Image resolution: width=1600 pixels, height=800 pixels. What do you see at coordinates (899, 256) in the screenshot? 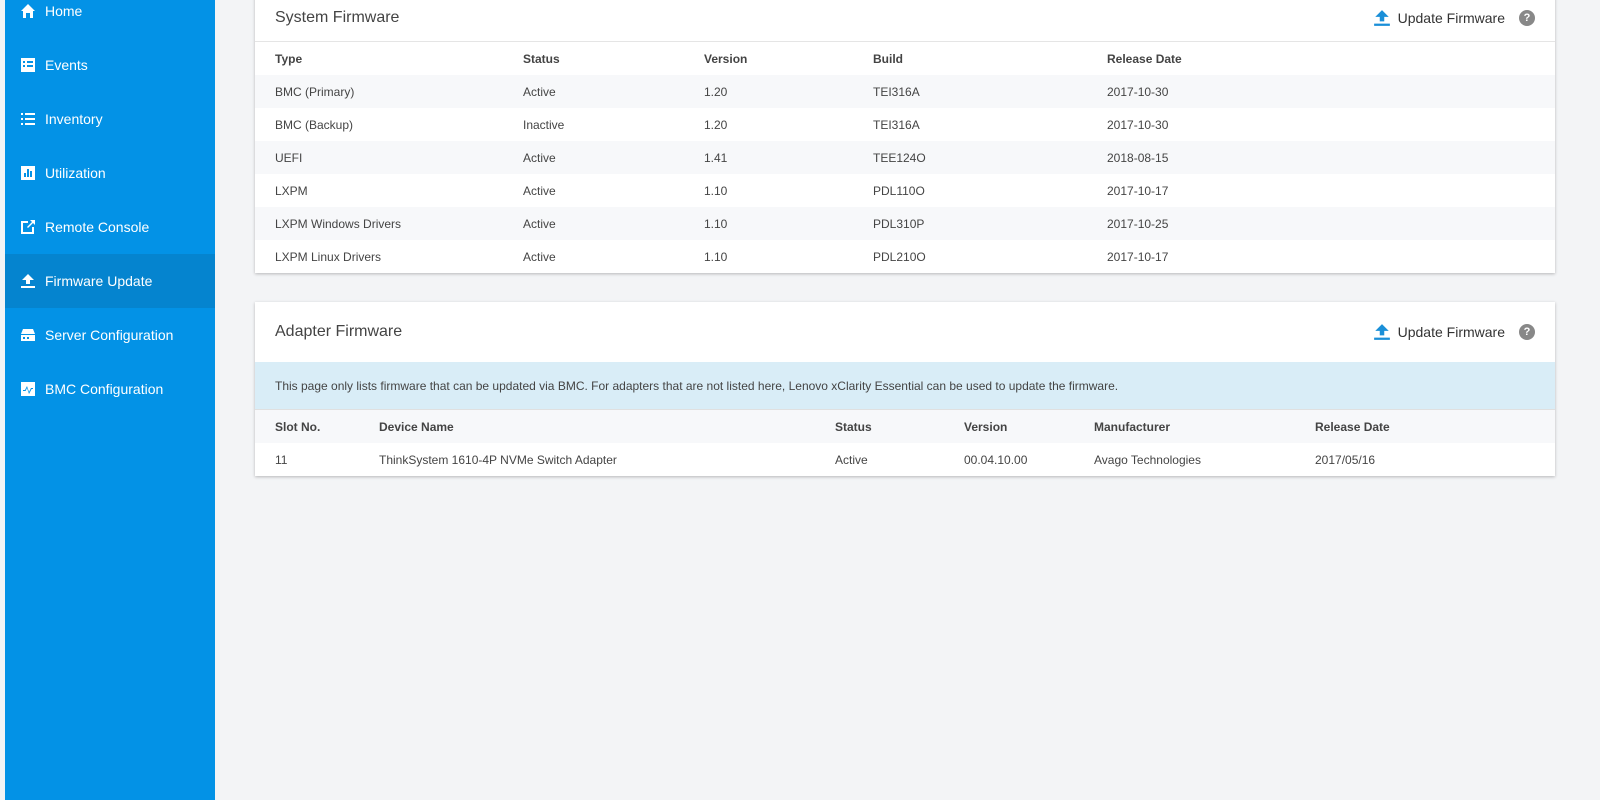
I see `cell-build: PDL210O` at bounding box center [899, 256].